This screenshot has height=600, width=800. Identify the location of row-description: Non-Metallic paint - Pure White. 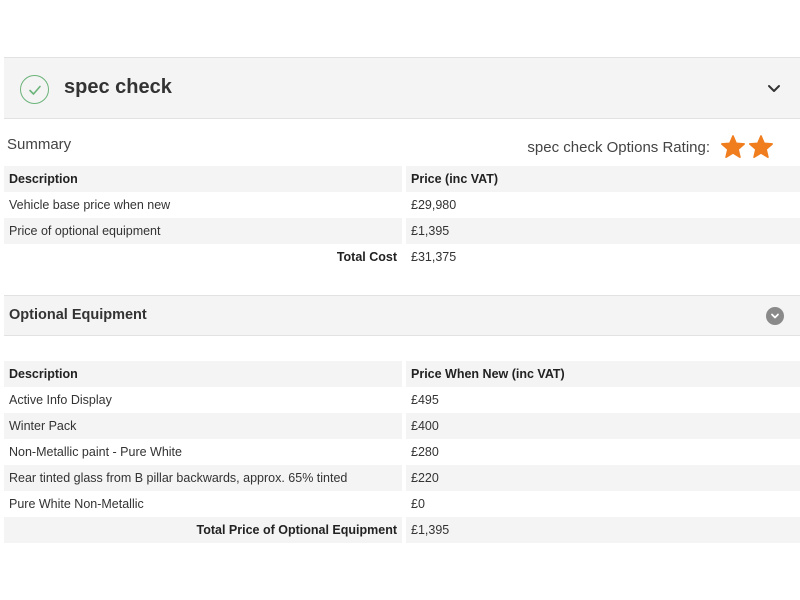
(95, 452).